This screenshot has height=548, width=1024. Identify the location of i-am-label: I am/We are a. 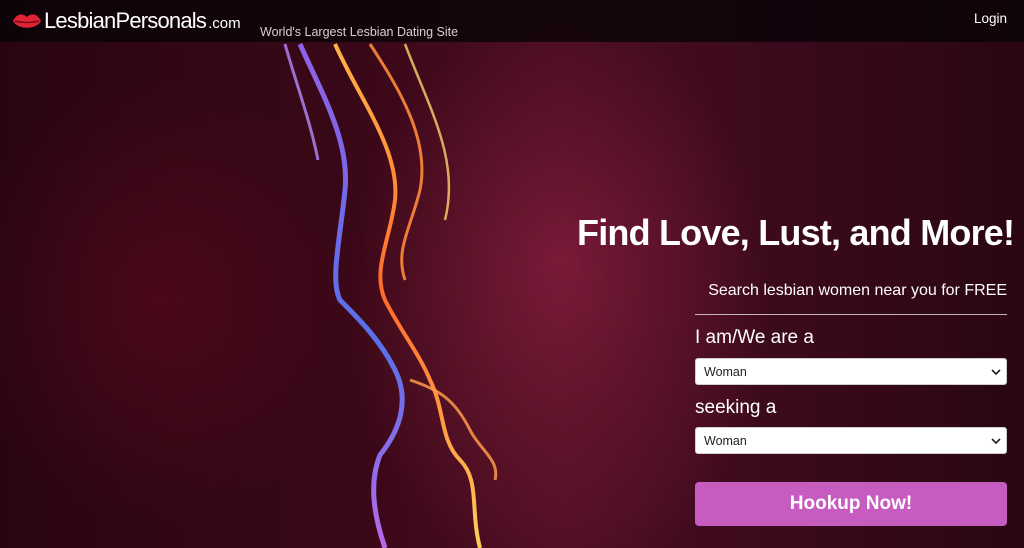
(754, 337).